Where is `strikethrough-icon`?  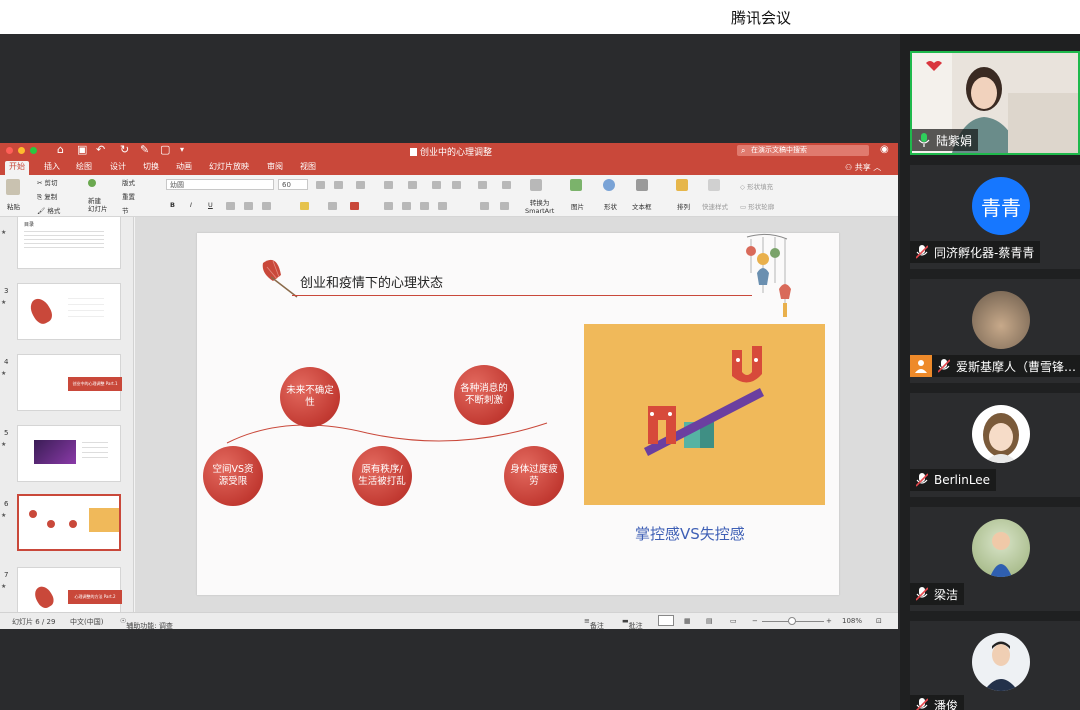 strikethrough-icon is located at coordinates (230, 206).